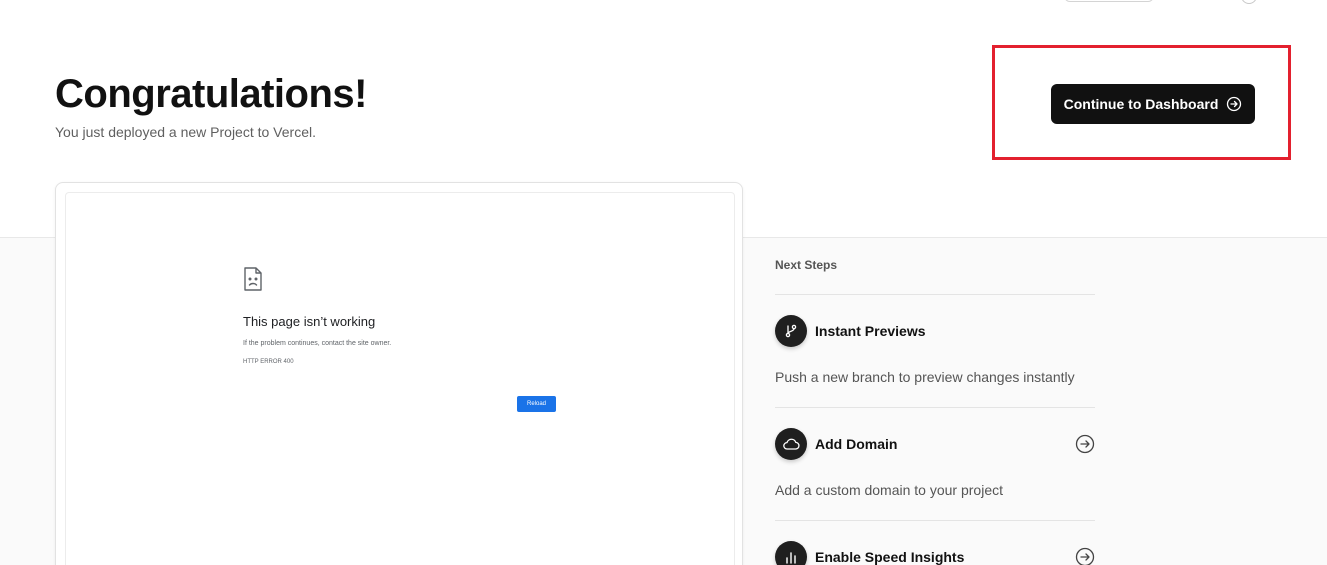 This screenshot has width=1327, height=565. What do you see at coordinates (806, 265) in the screenshot?
I see `next-steps-heading: Next Steps` at bounding box center [806, 265].